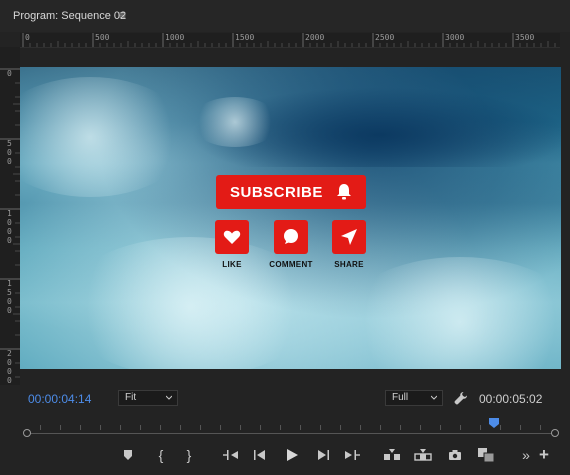 The width and height of the screenshot is (570, 475). Describe the element at coordinates (148, 398) in the screenshot. I see `zoom-level-select: Fit` at that location.